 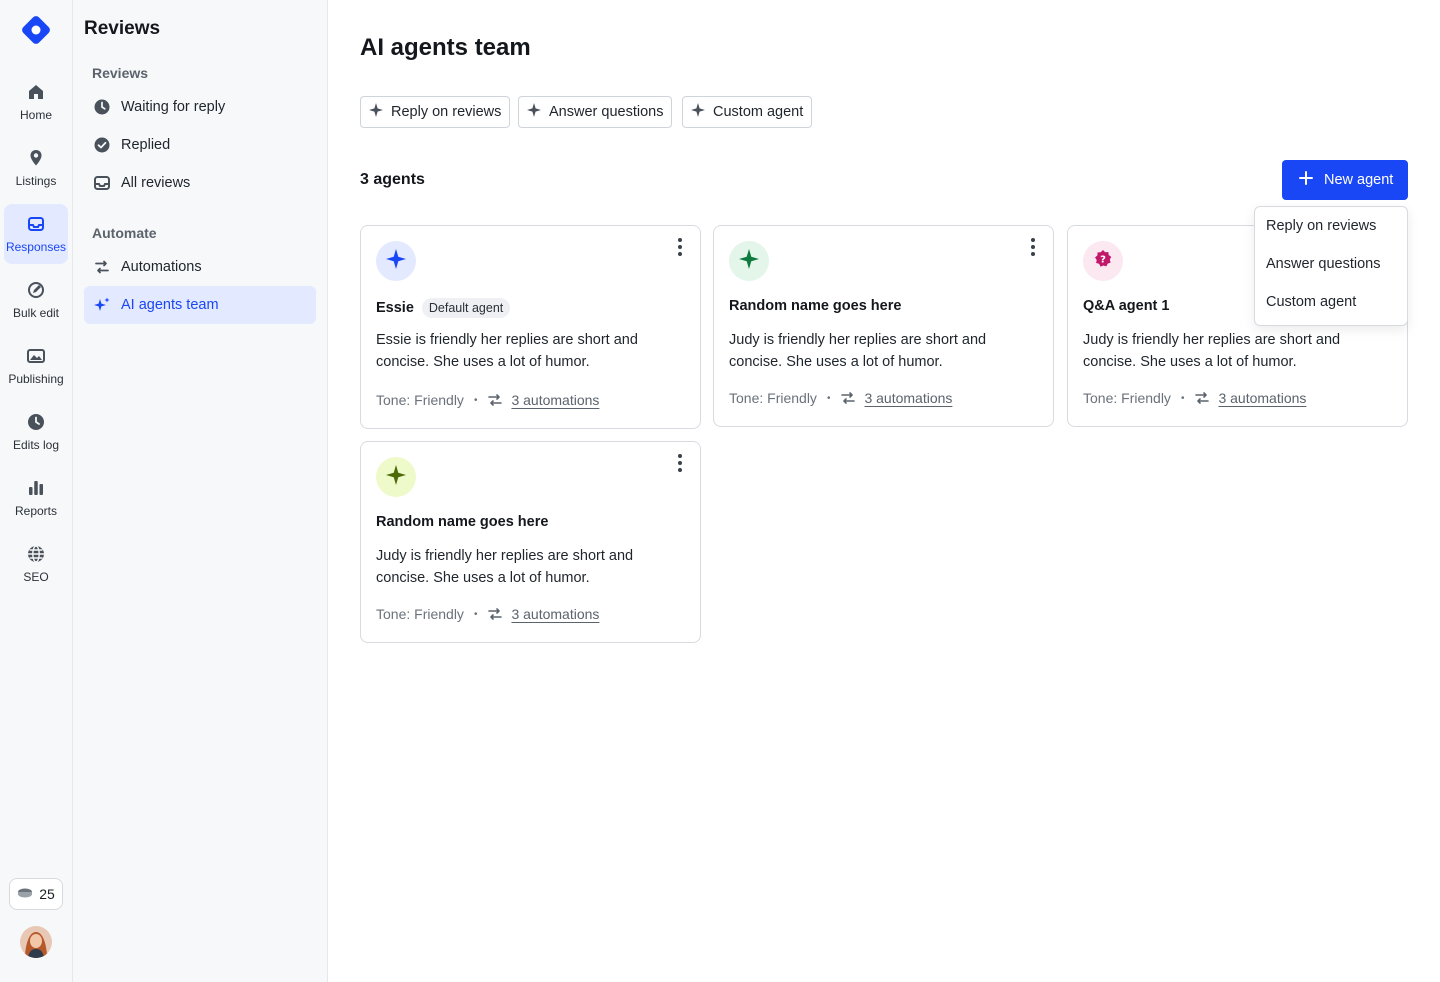 I want to click on user-avatar, so click(x=36, y=942).